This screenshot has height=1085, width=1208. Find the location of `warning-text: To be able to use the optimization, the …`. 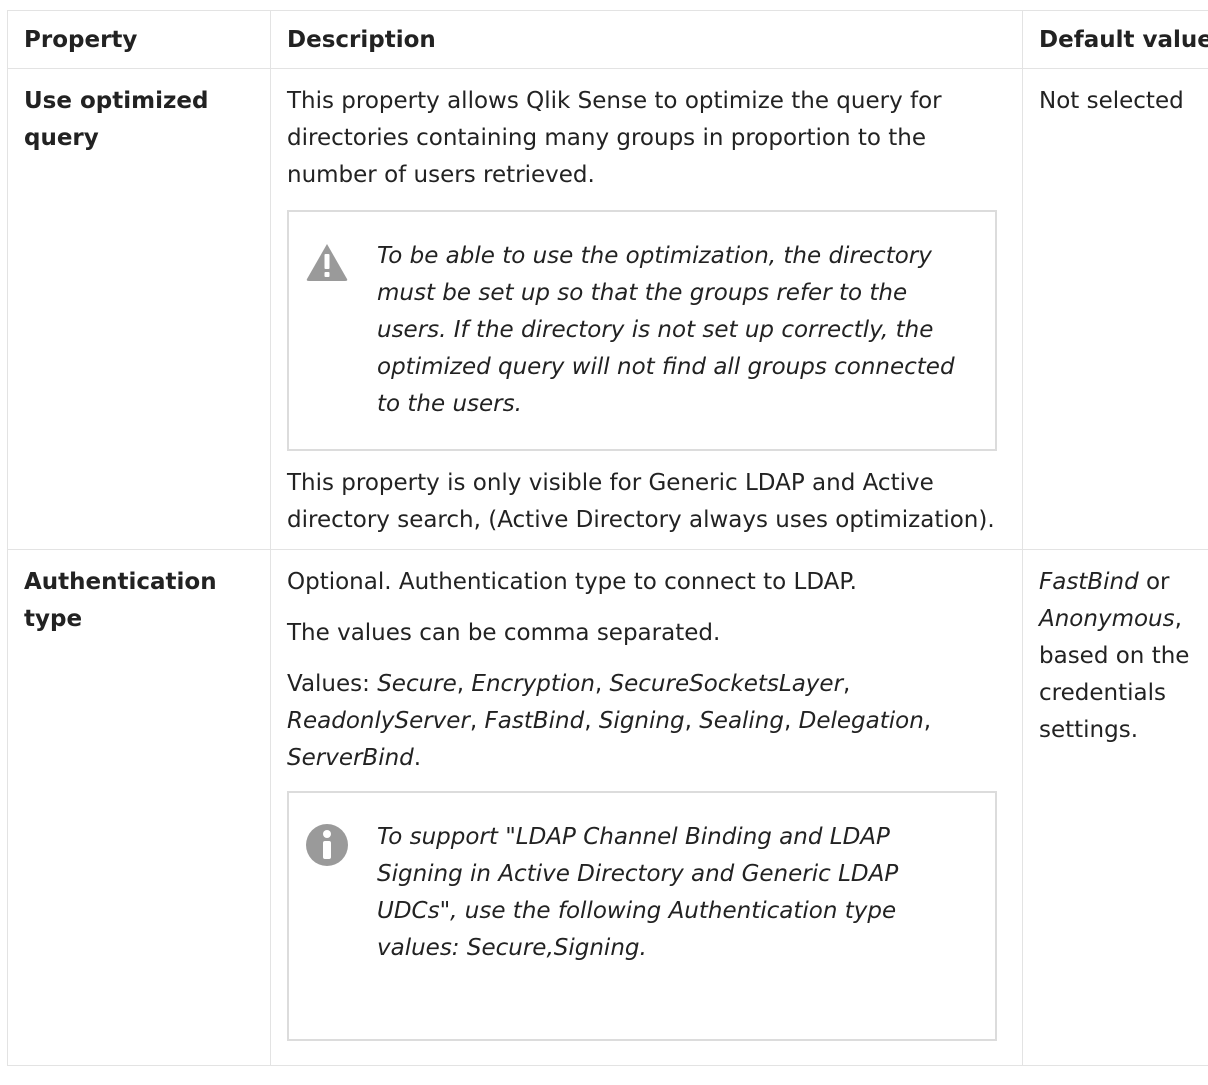

warning-text: To be able to use the optimization, the … is located at coordinates (666, 330).